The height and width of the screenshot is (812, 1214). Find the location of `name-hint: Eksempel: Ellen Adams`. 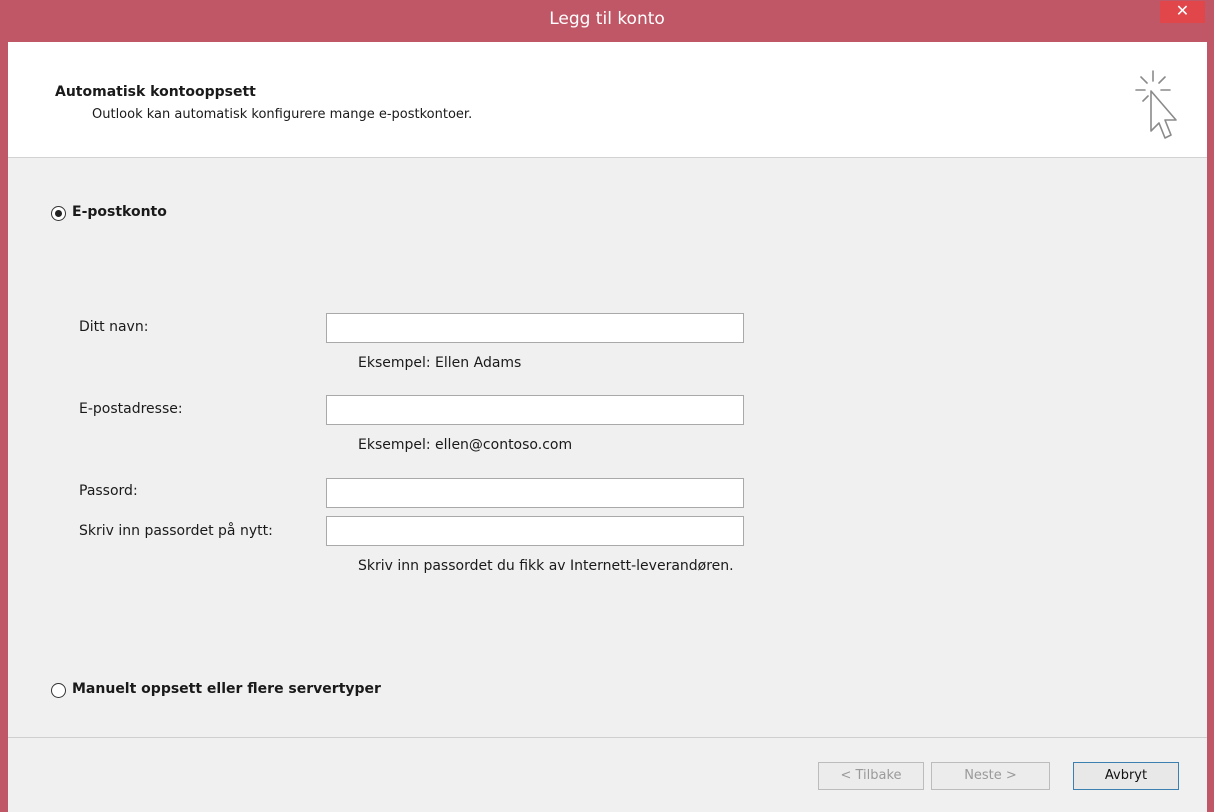

name-hint: Eksempel: Ellen Adams is located at coordinates (440, 363).